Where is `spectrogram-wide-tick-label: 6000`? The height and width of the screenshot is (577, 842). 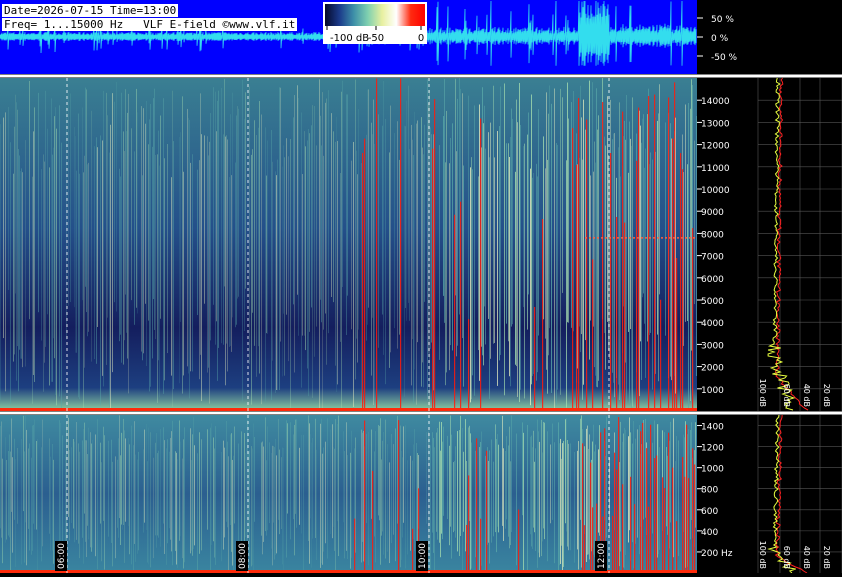
spectrogram-wide-tick-label: 6000 is located at coordinates (712, 280).